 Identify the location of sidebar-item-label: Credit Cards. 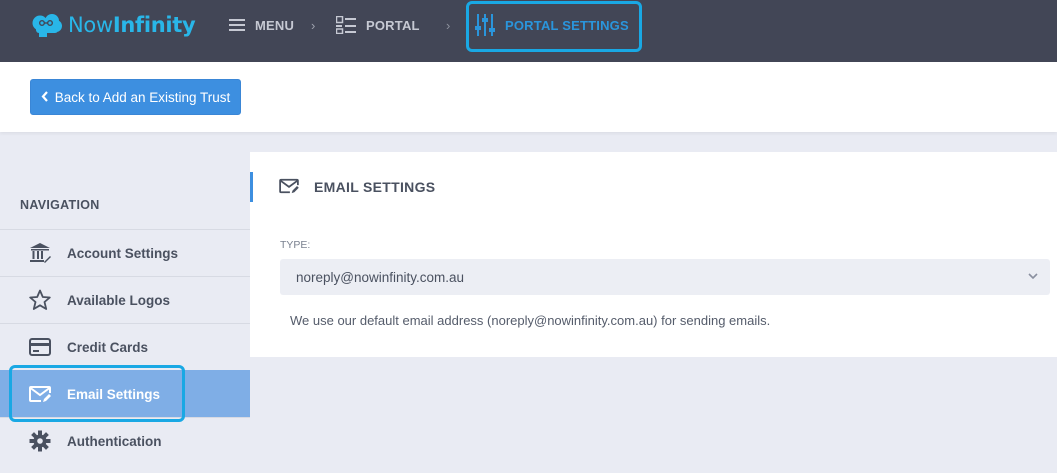
(108, 347).